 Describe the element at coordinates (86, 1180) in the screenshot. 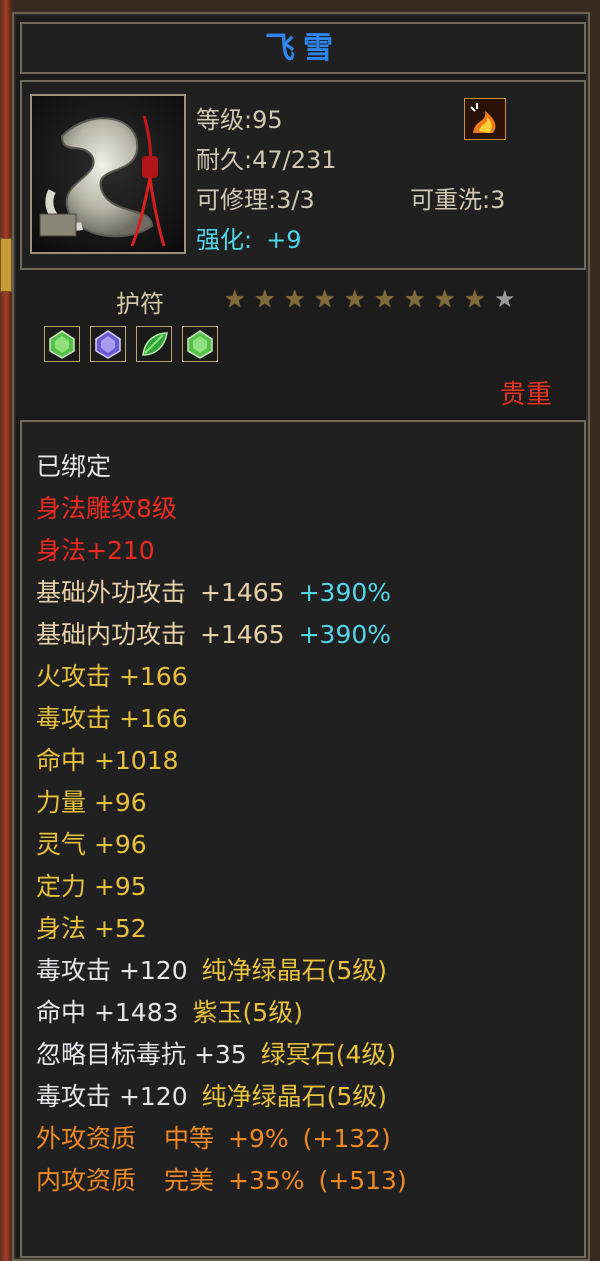

I see `quality-label: 内攻资质` at that location.